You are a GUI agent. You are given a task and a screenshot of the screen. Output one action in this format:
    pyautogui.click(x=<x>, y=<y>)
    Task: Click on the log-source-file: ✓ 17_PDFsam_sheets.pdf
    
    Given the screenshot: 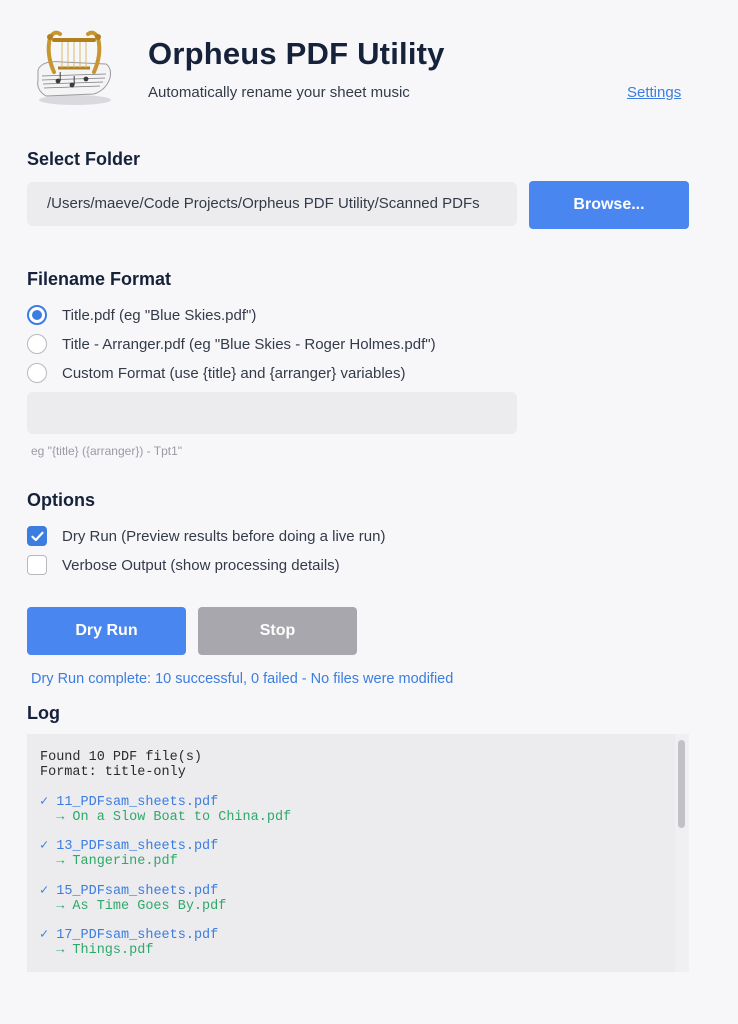 What is the action you would take?
    pyautogui.click(x=129, y=935)
    